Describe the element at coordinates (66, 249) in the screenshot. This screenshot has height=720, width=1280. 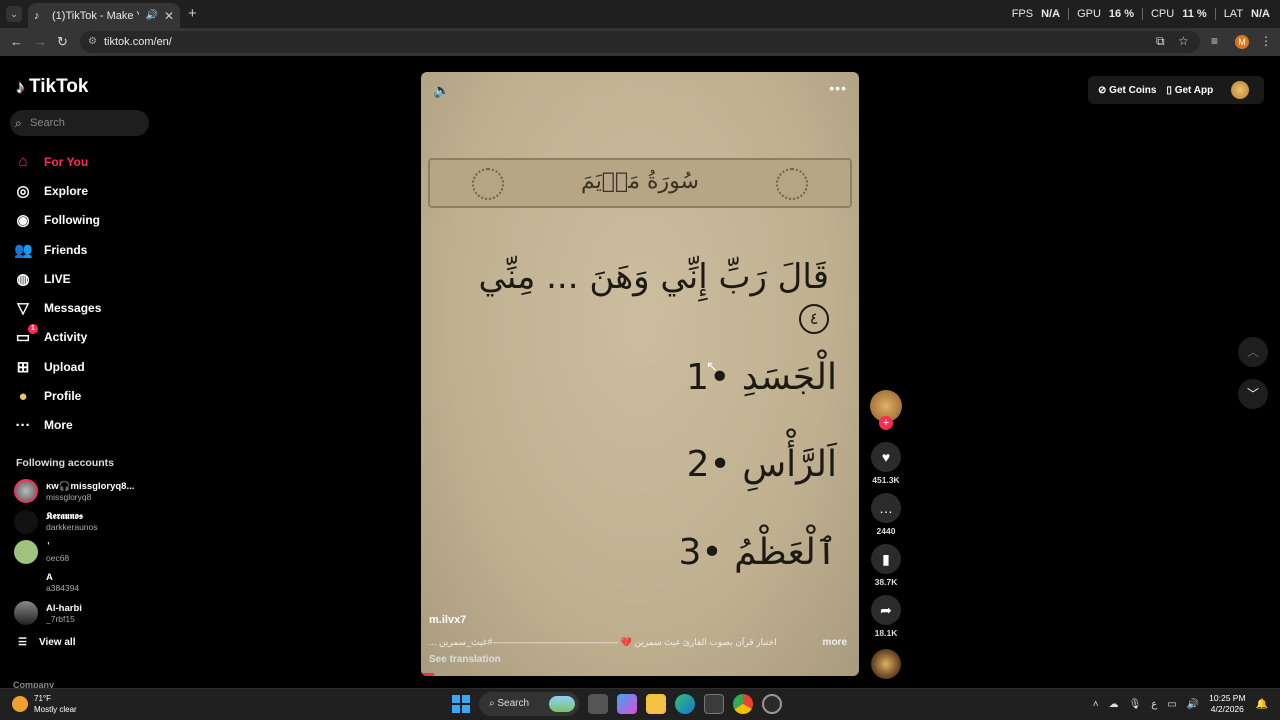
I see `sidebar-item-label: Friends` at that location.